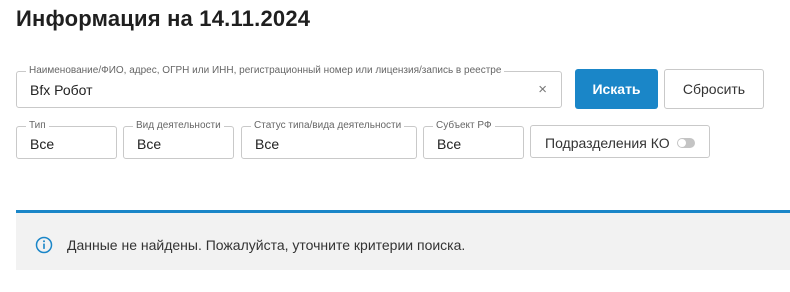  I want to click on filter-activity-legend: Вид деятельности, so click(178, 126).